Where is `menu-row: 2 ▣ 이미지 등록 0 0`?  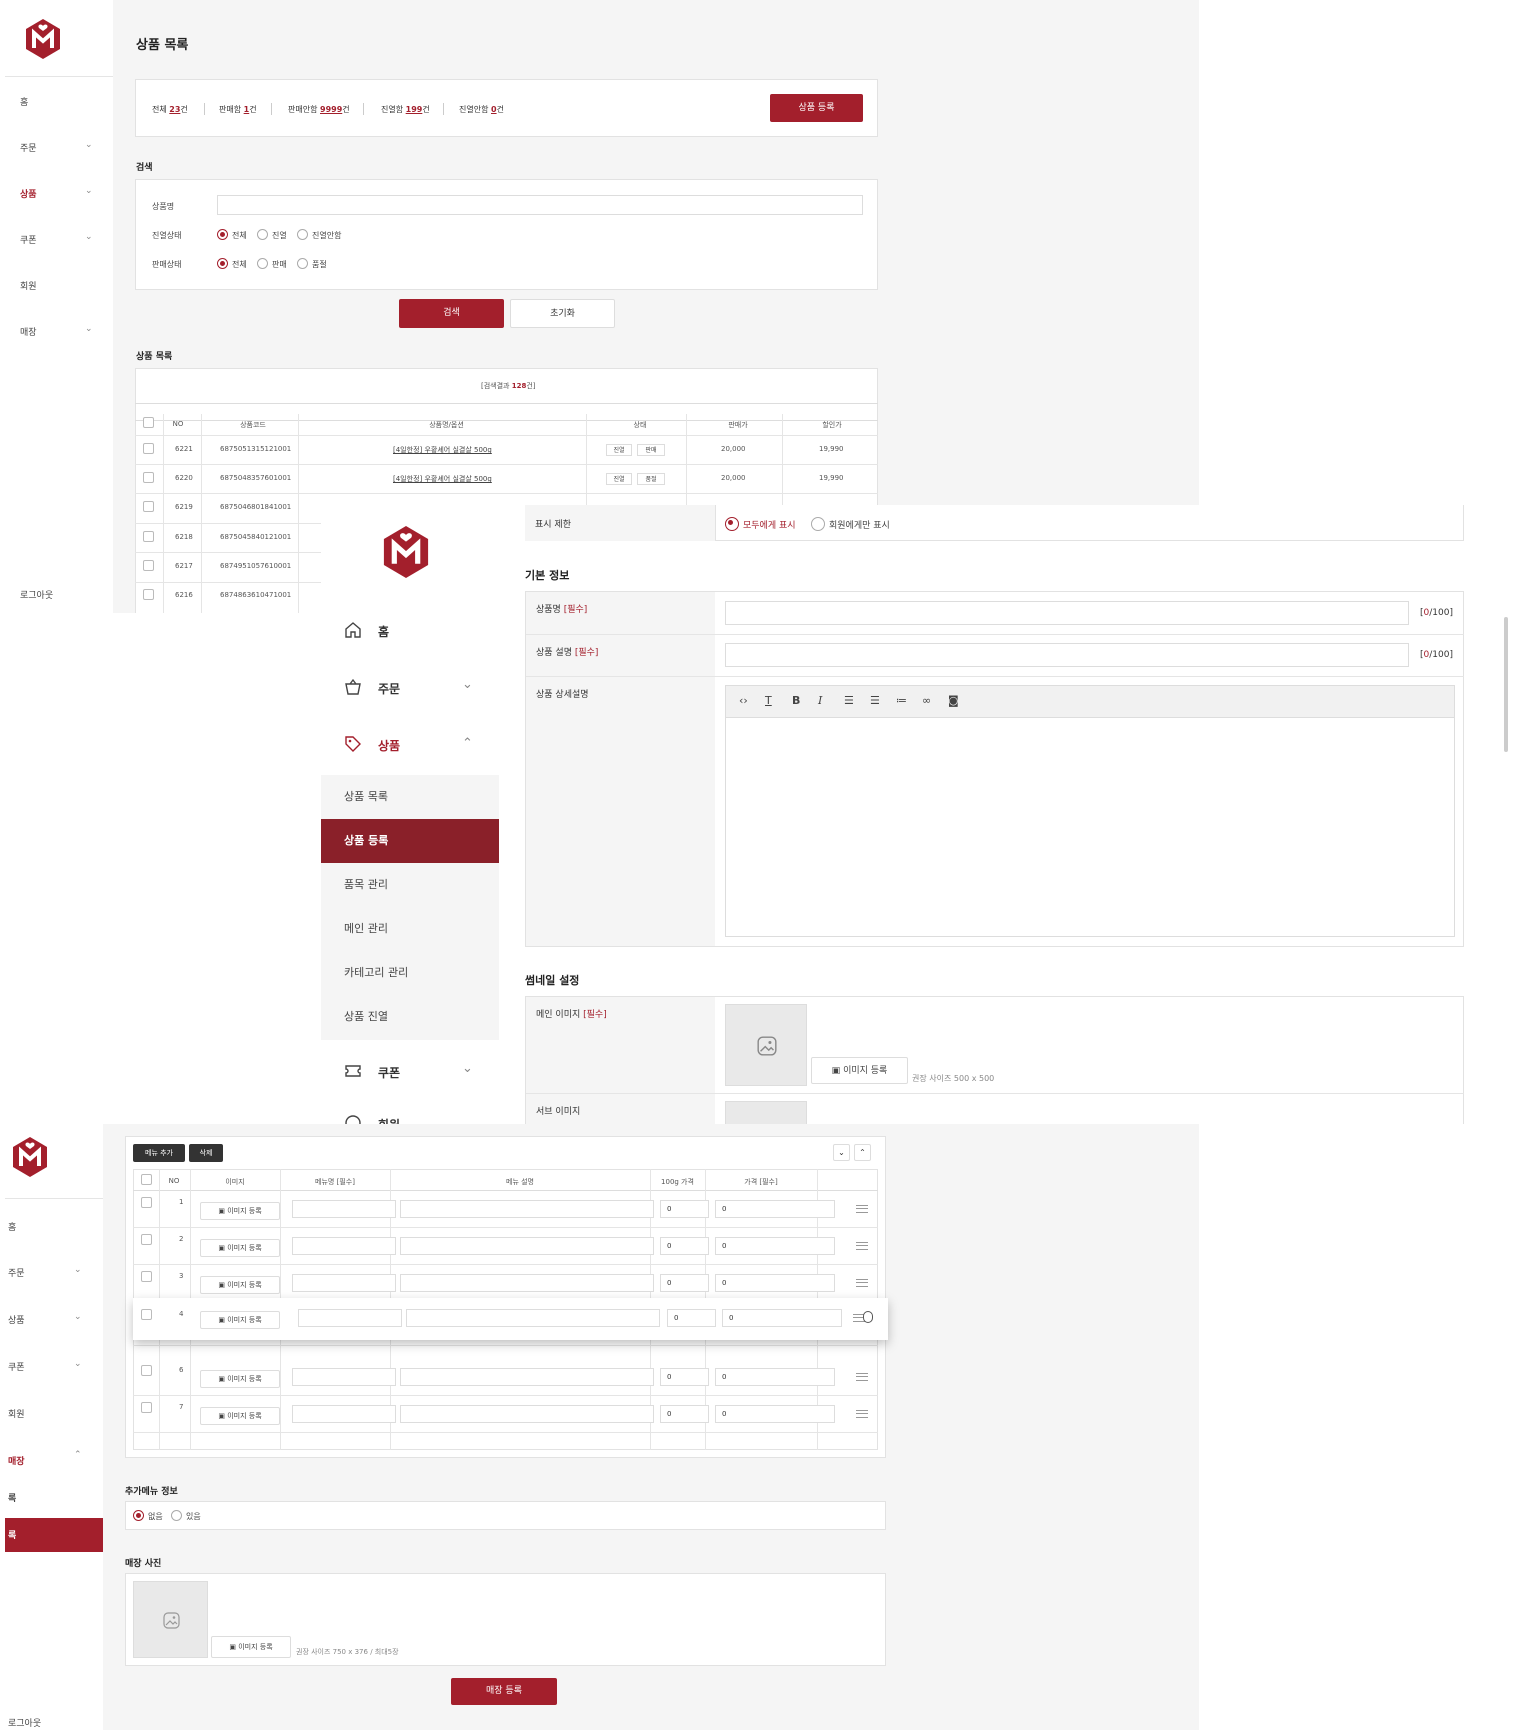 menu-row: 2 ▣ 이미지 등록 0 0 is located at coordinates (505, 1246).